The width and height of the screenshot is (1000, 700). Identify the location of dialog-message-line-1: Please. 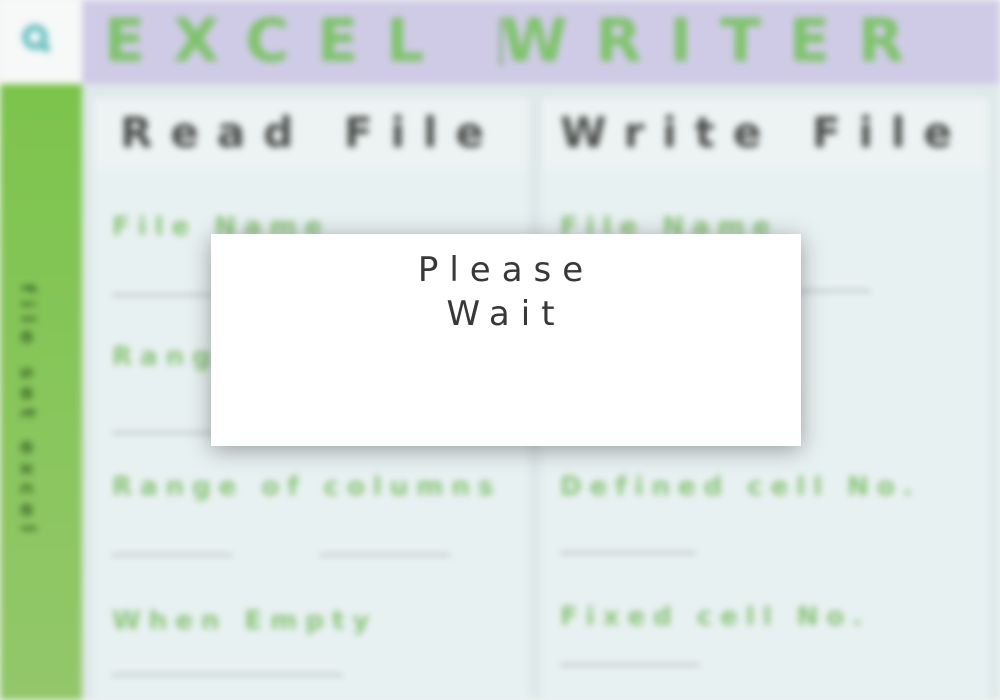
(506, 270).